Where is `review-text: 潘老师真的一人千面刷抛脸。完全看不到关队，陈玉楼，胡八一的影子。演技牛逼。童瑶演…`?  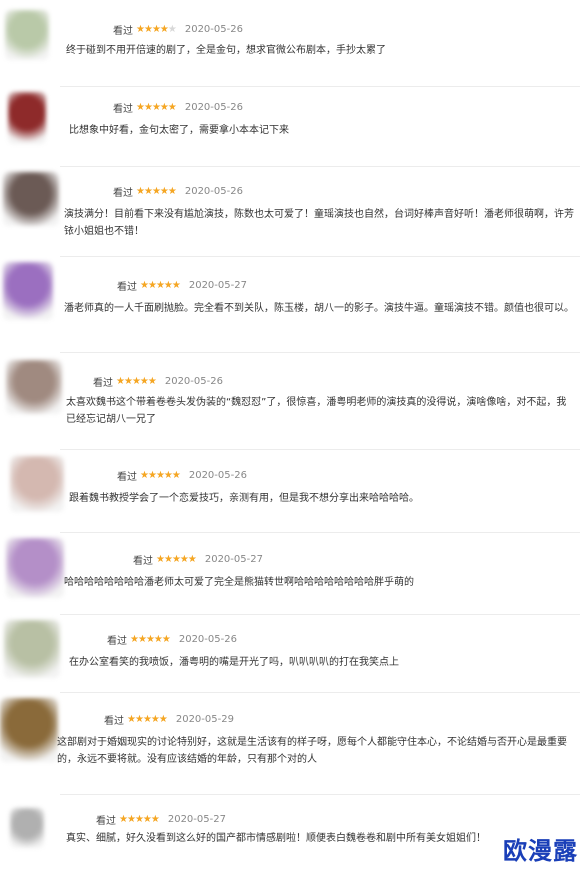 review-text: 潘老师真的一人千面刷抛脸。完全看不到关队，陈玉楼，胡八一的影子。演技牛逼。童瑶演… is located at coordinates (319, 308).